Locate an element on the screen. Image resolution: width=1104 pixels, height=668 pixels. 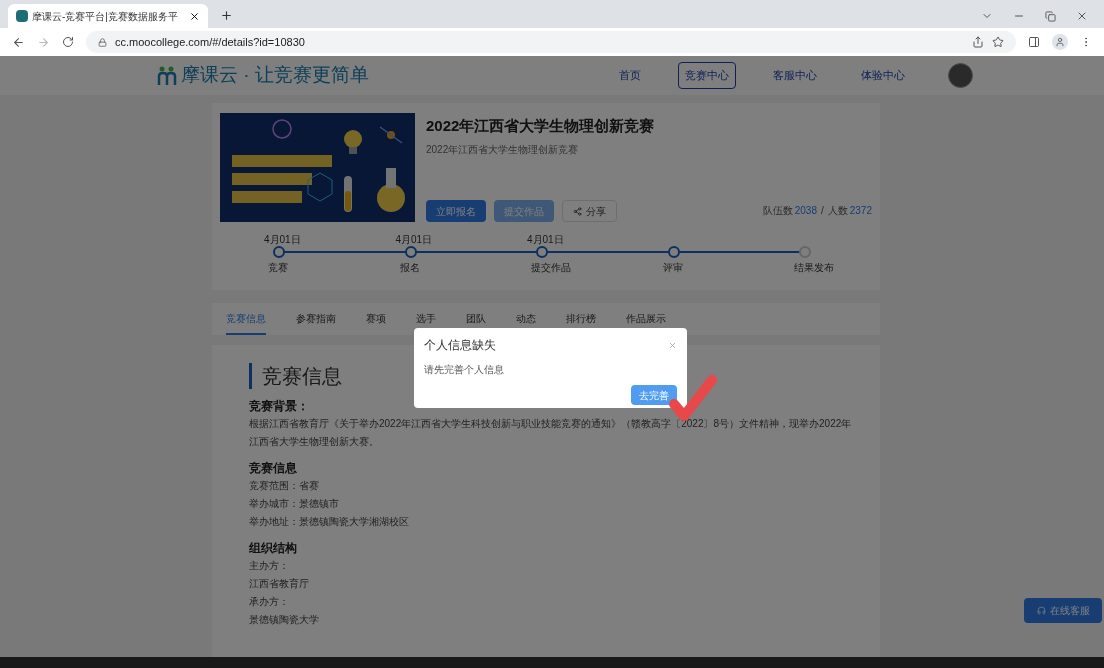
info-text: 竞赛范围：省赛 is located at coordinates (284, 486).